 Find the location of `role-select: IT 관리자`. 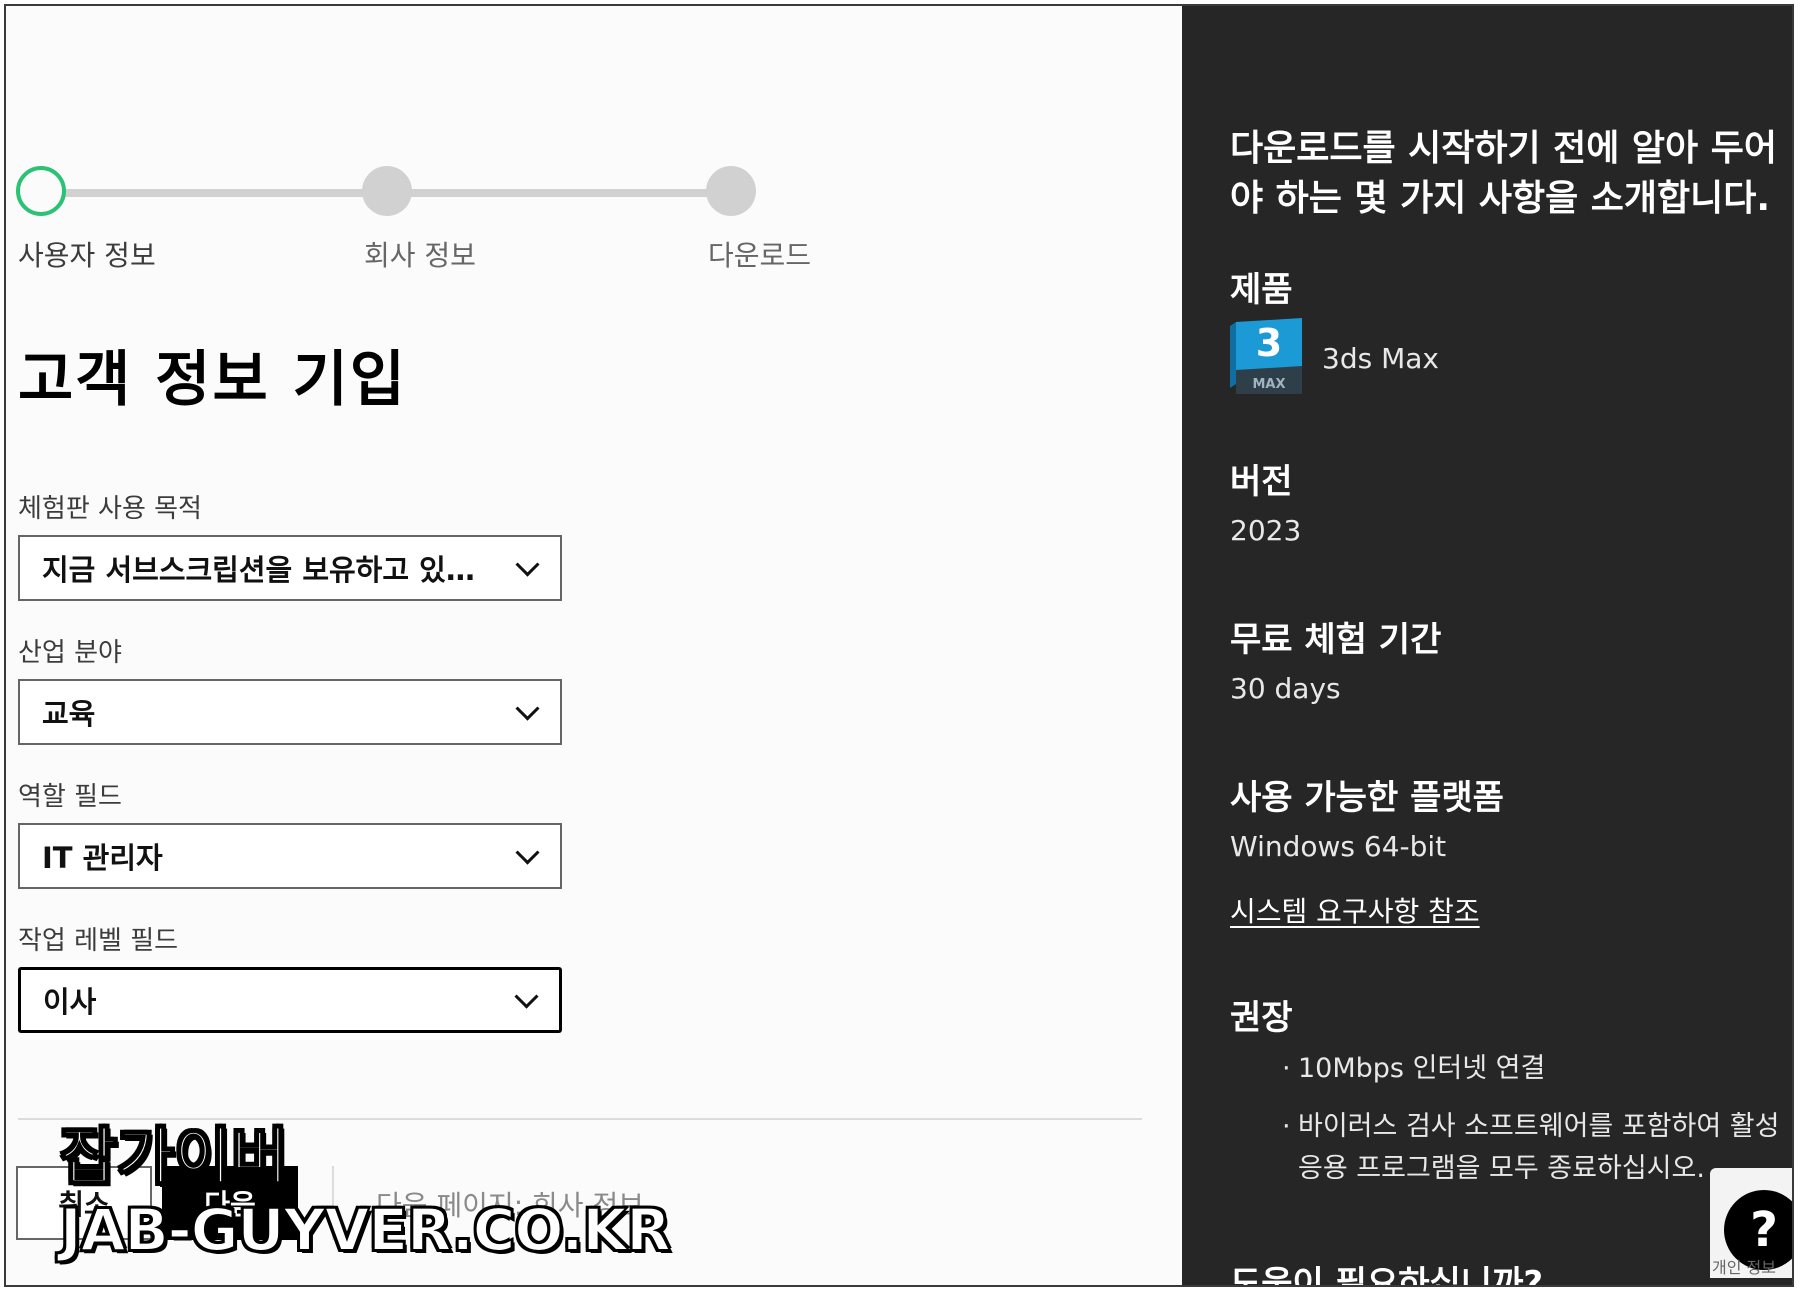

role-select: IT 관리자 is located at coordinates (290, 856).